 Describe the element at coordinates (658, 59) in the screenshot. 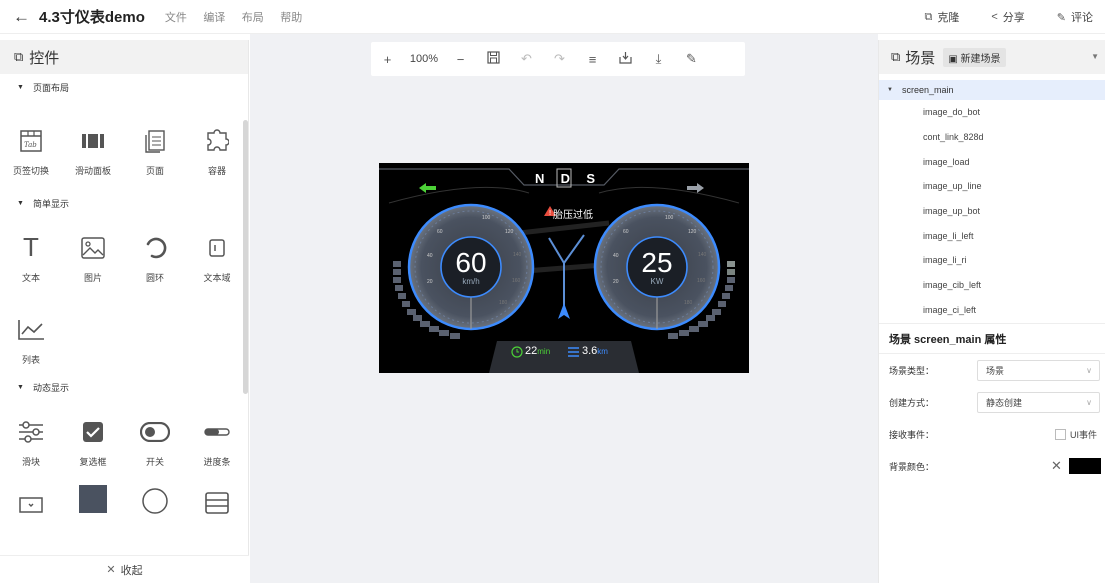

I see `download-icon: ⤓` at that location.